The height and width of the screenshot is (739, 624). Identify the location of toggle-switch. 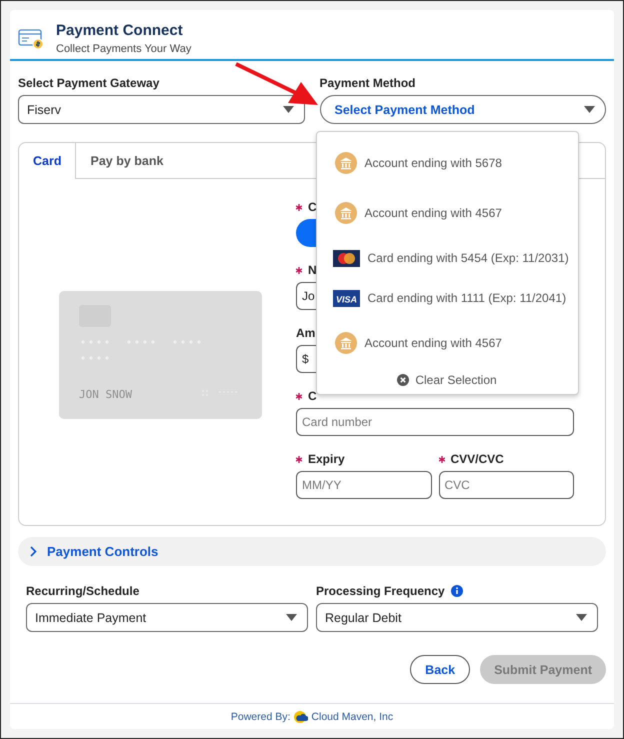
(307, 233).